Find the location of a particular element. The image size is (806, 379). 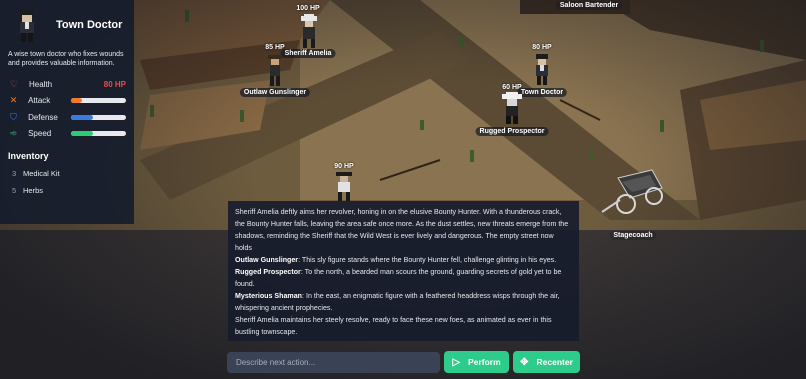

running-icon: ➾ is located at coordinates (13, 133).